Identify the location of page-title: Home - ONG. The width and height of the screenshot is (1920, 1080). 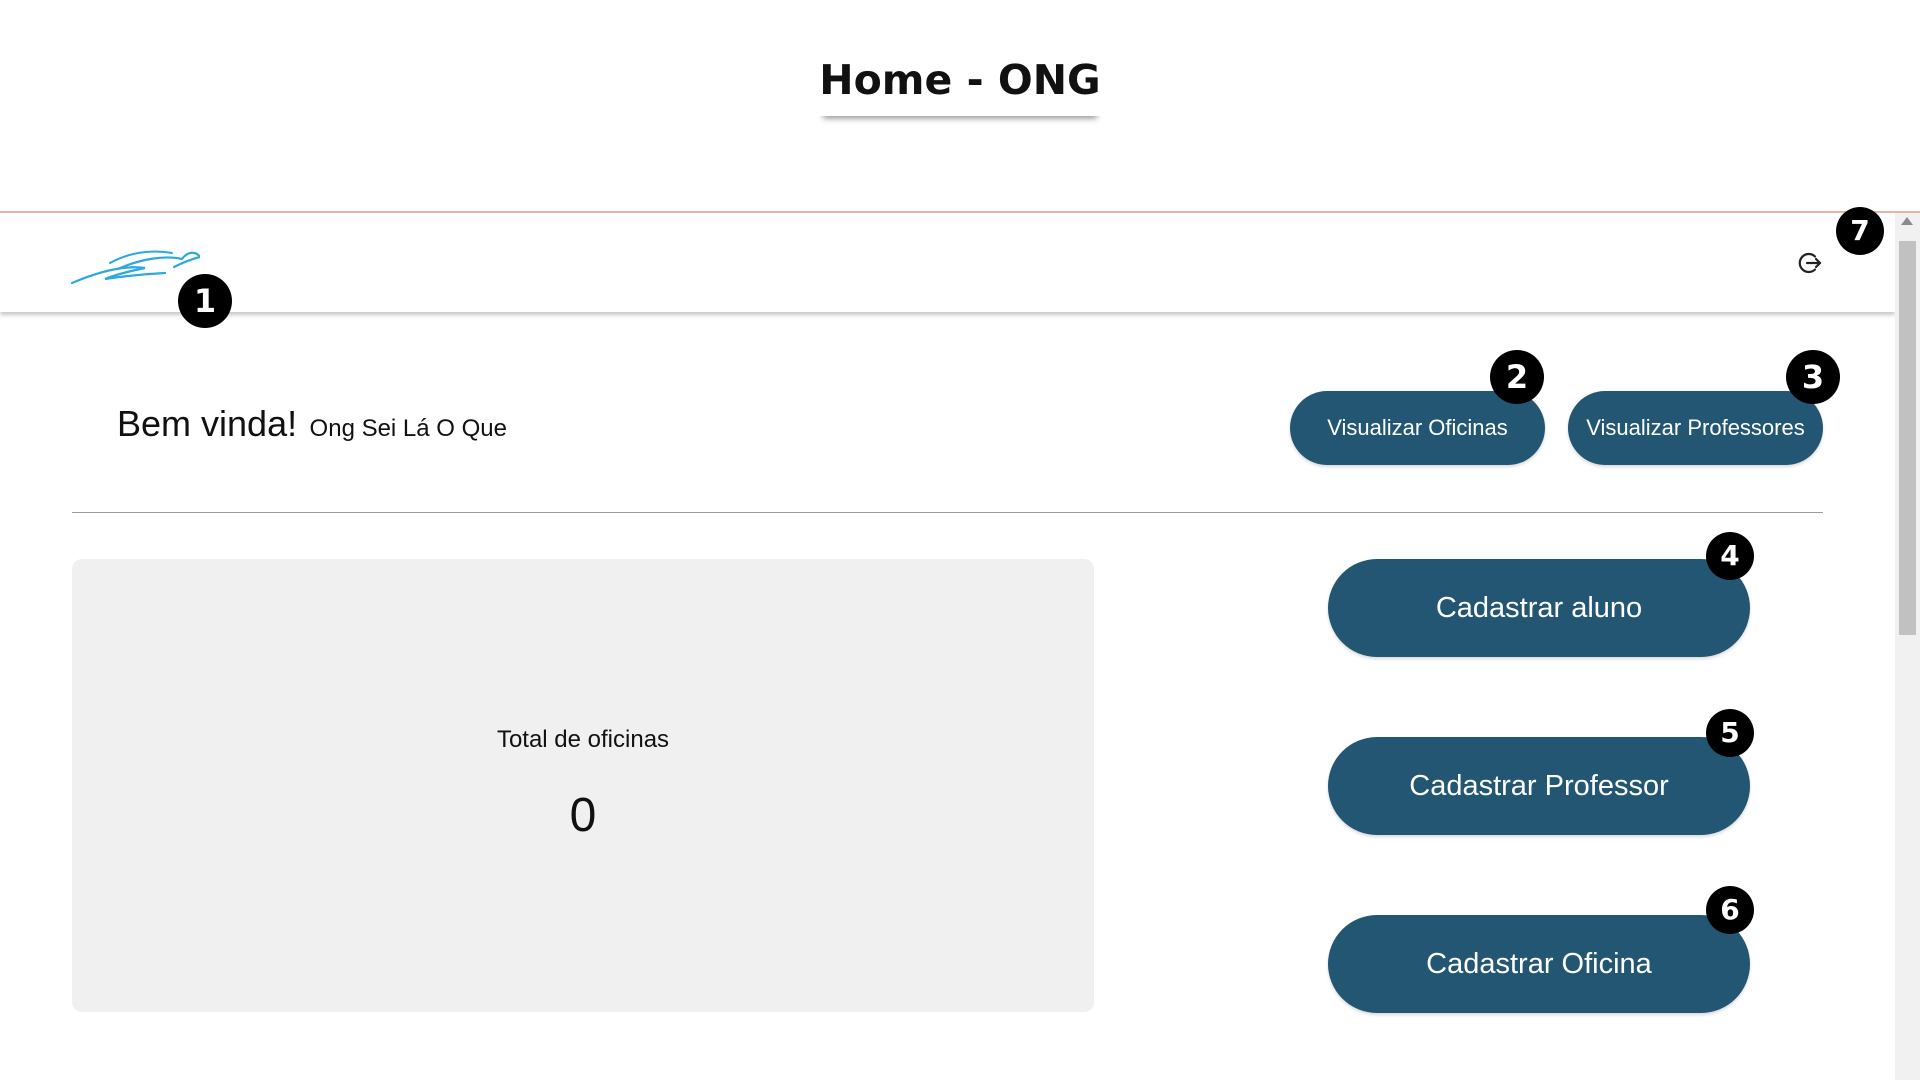
(960, 86).